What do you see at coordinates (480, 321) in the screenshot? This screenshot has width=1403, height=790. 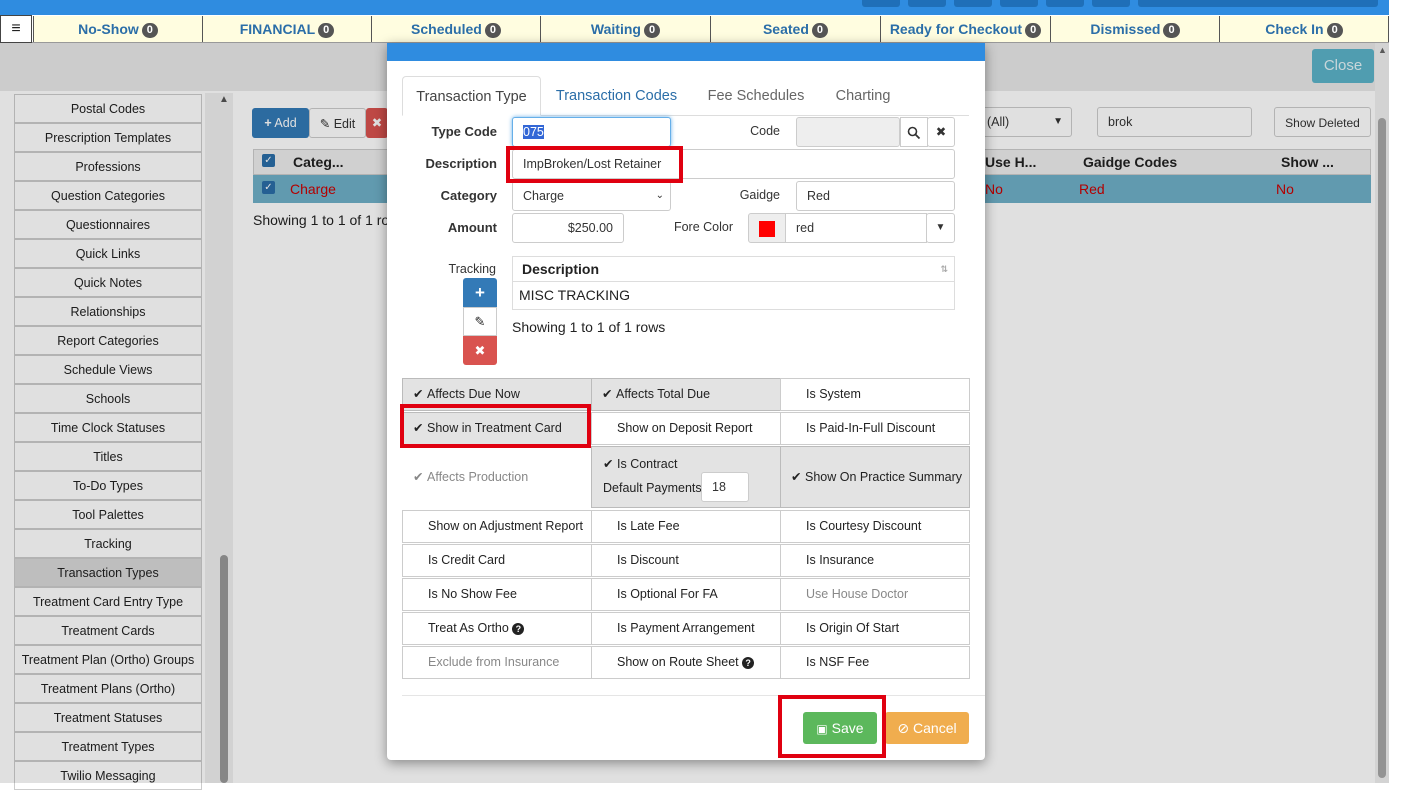 I see `edit-tracking-icon: ✎` at bounding box center [480, 321].